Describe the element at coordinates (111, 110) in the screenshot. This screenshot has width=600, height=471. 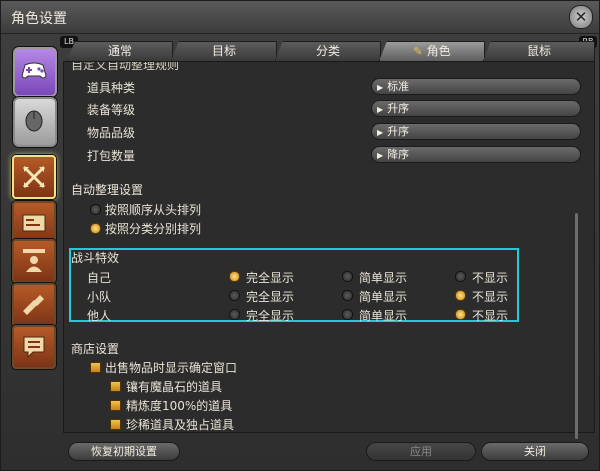
I see `rule-label: 装备等级` at that location.